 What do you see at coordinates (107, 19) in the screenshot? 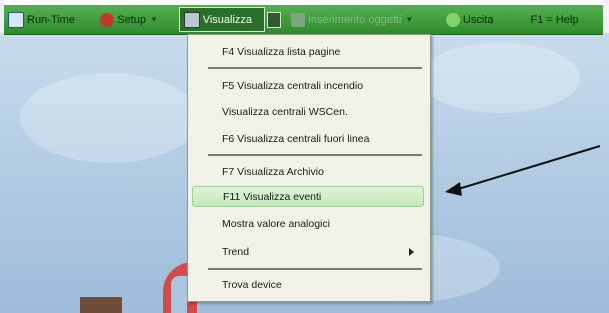
I see `setup-icon` at bounding box center [107, 19].